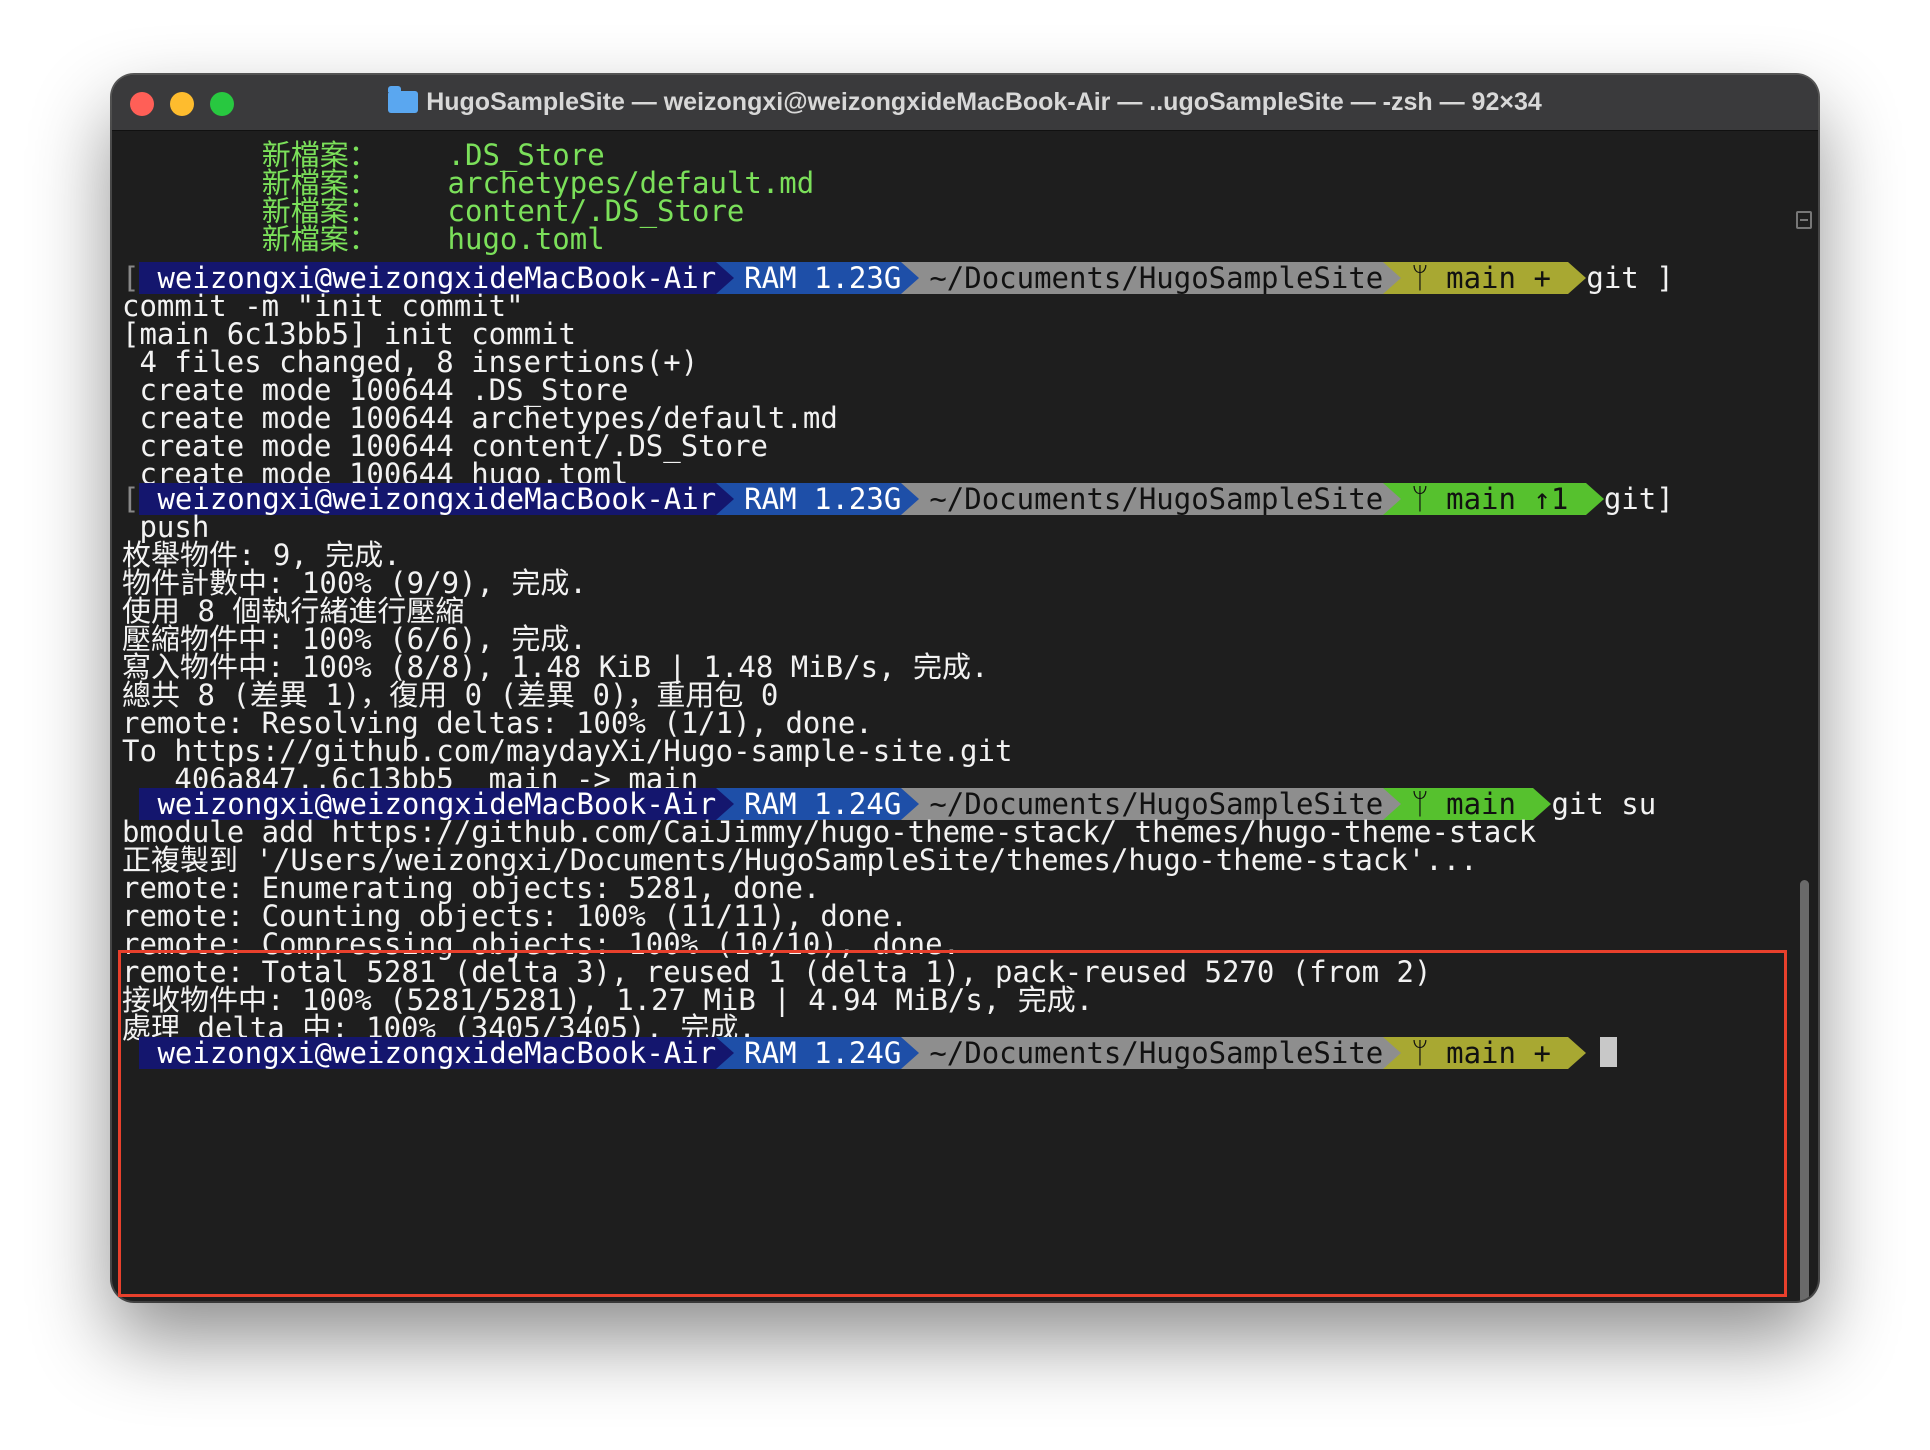 The image size is (1930, 1450). I want to click on prompt-bracket, so click(130, 1053).